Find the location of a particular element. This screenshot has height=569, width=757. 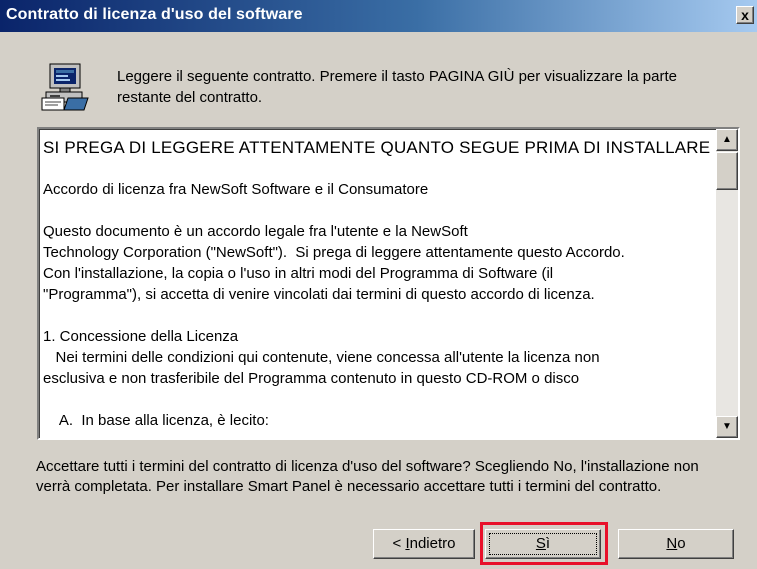

back-label-prefix: < is located at coordinates (399, 543).